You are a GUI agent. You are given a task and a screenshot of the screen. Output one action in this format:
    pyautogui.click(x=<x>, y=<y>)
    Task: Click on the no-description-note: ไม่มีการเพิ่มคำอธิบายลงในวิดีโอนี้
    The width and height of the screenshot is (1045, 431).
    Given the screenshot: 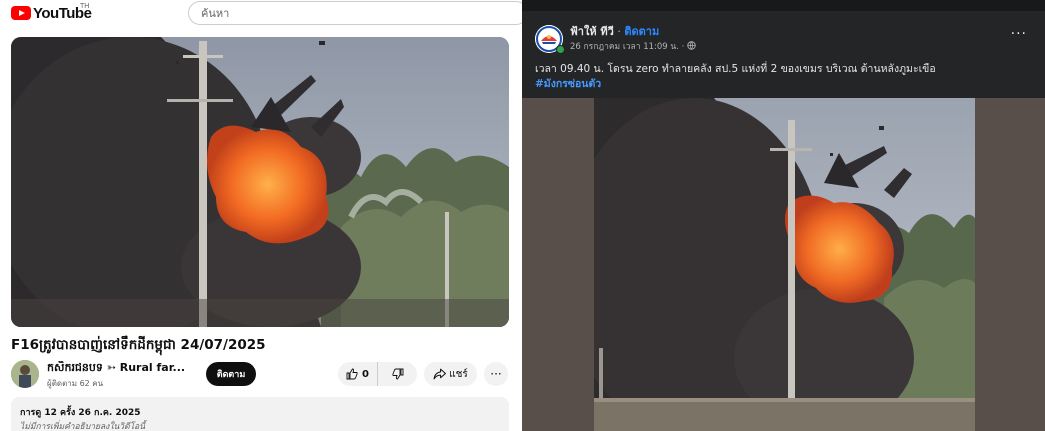 What is the action you would take?
    pyautogui.click(x=83, y=426)
    